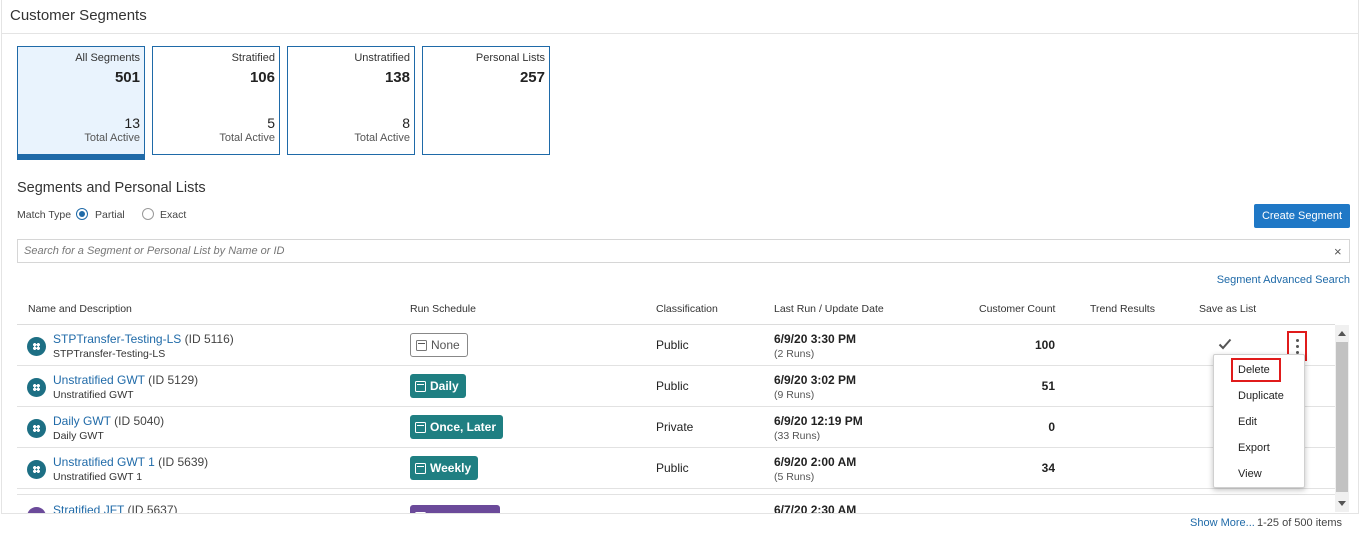 Image resolution: width=1360 pixels, height=542 pixels. I want to click on schedule-label: Weekly, so click(451, 468).